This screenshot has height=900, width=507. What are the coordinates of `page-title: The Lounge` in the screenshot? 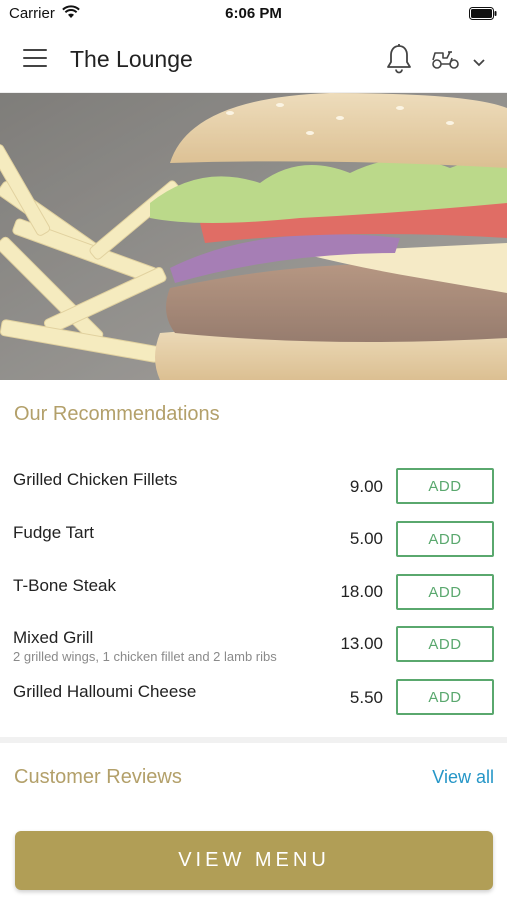 It's located at (131, 59).